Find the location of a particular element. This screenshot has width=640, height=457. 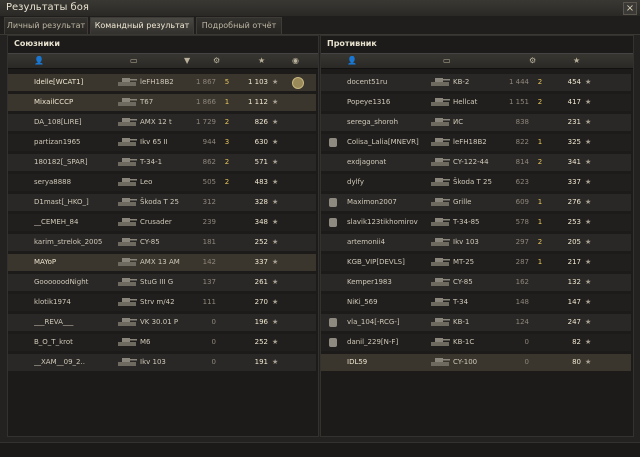

medal-icon is located at coordinates (298, 83).